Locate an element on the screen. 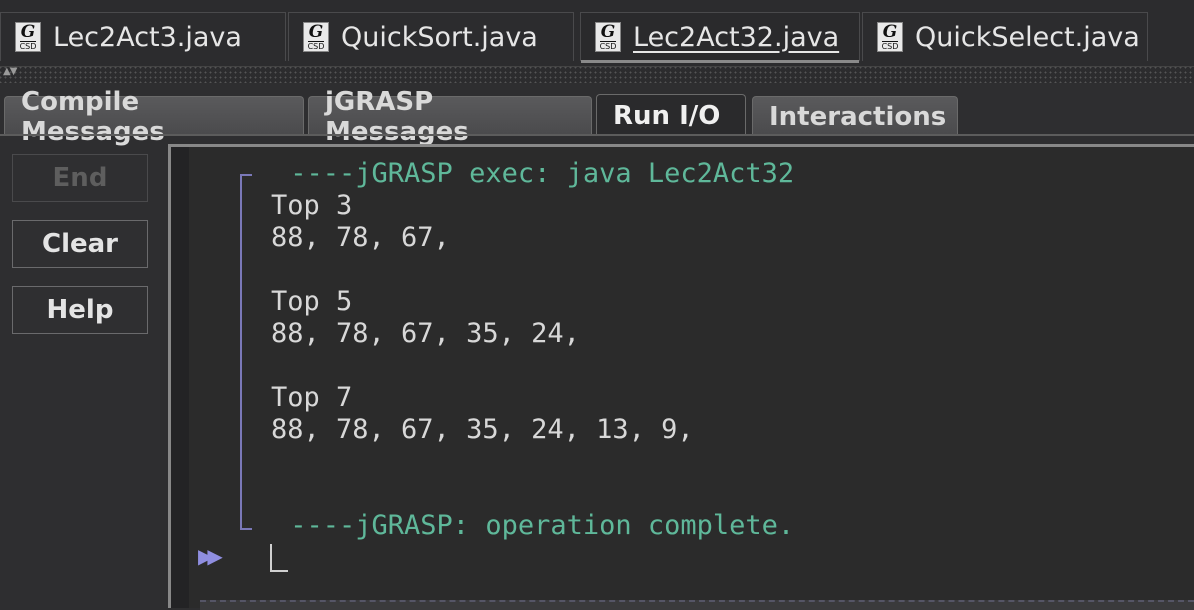  clear-button: Clear is located at coordinates (80, 244).